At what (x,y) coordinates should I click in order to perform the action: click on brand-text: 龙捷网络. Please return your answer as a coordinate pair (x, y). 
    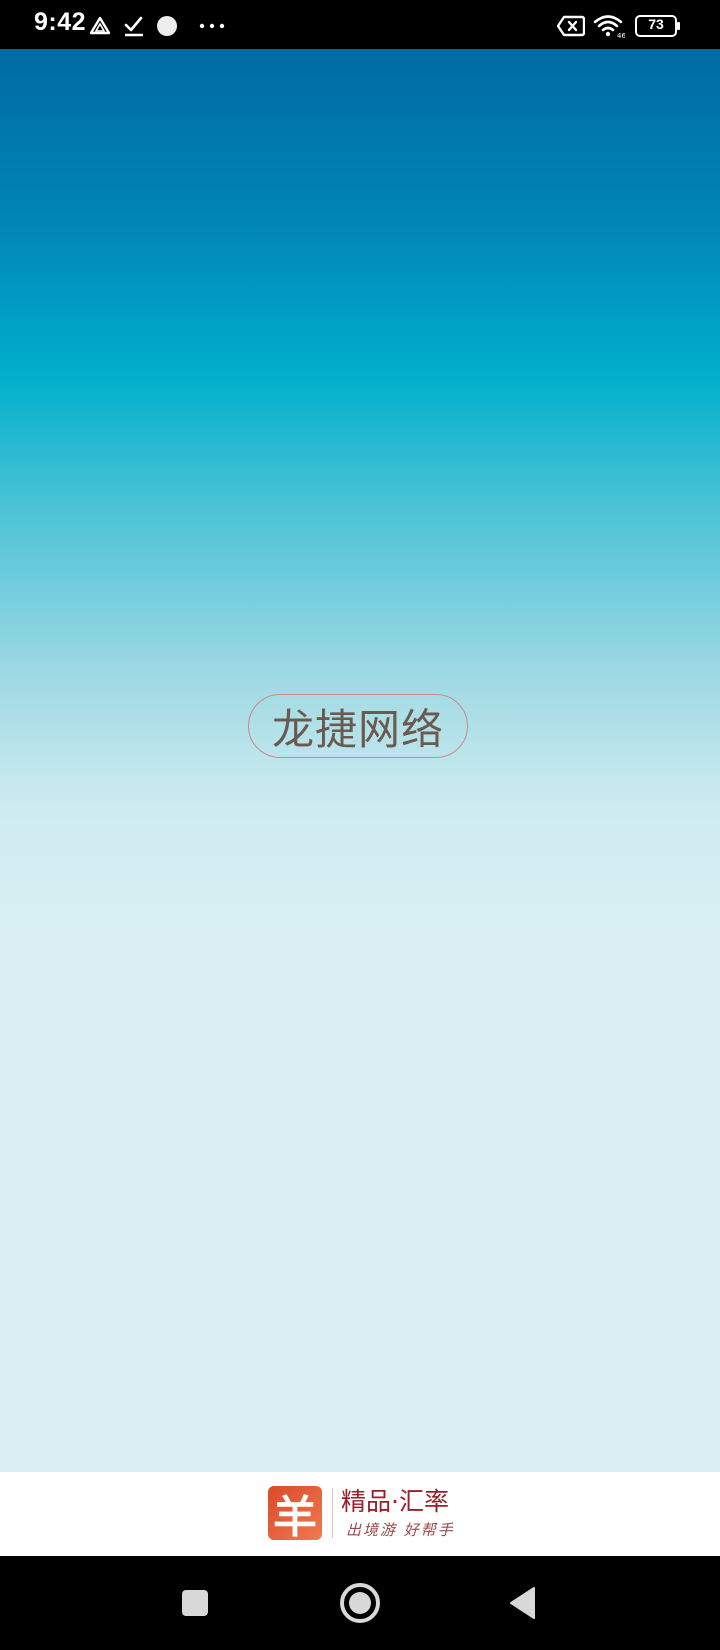
    Looking at the image, I should click on (357, 729).